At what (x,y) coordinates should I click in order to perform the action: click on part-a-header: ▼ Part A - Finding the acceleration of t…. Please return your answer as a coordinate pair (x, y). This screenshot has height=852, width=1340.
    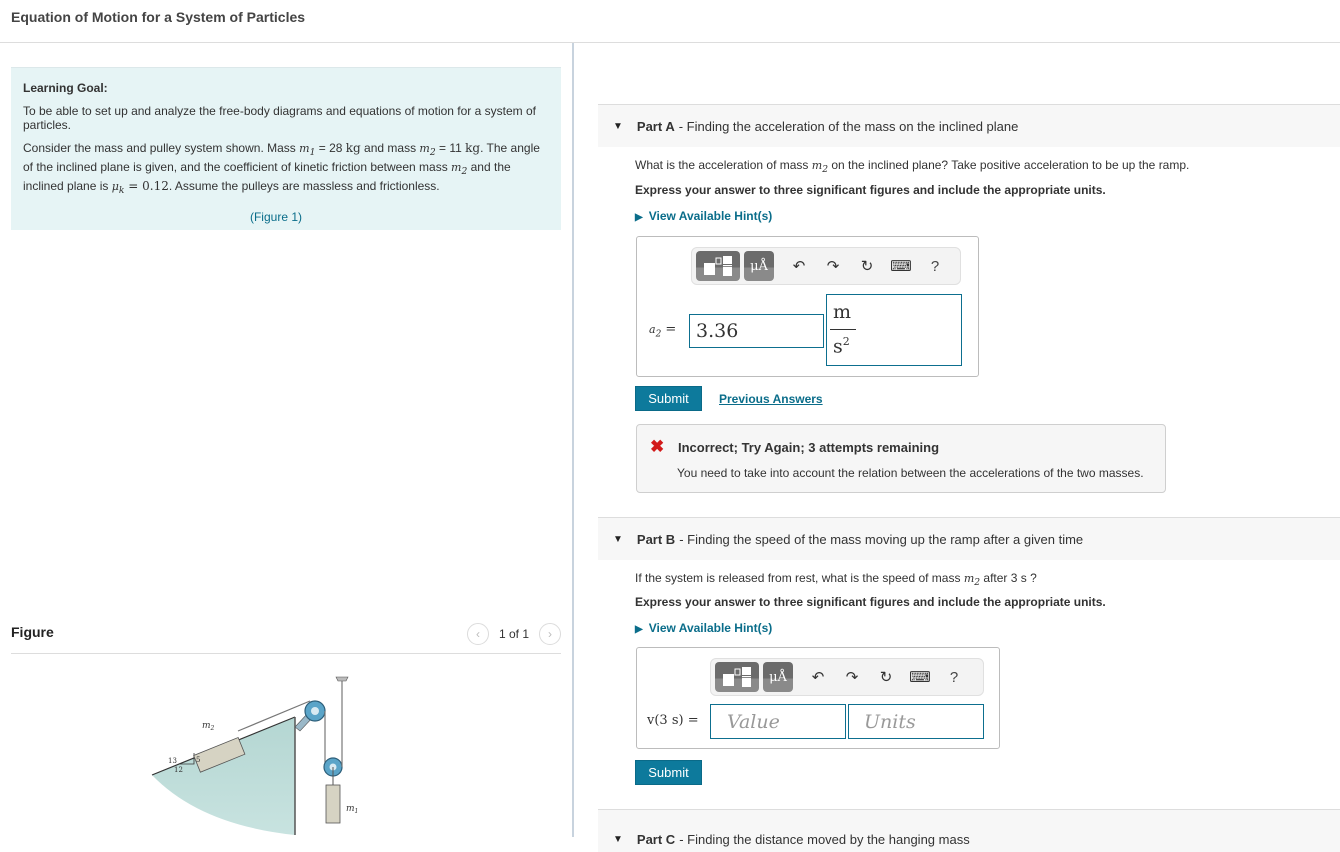
    Looking at the image, I should click on (969, 125).